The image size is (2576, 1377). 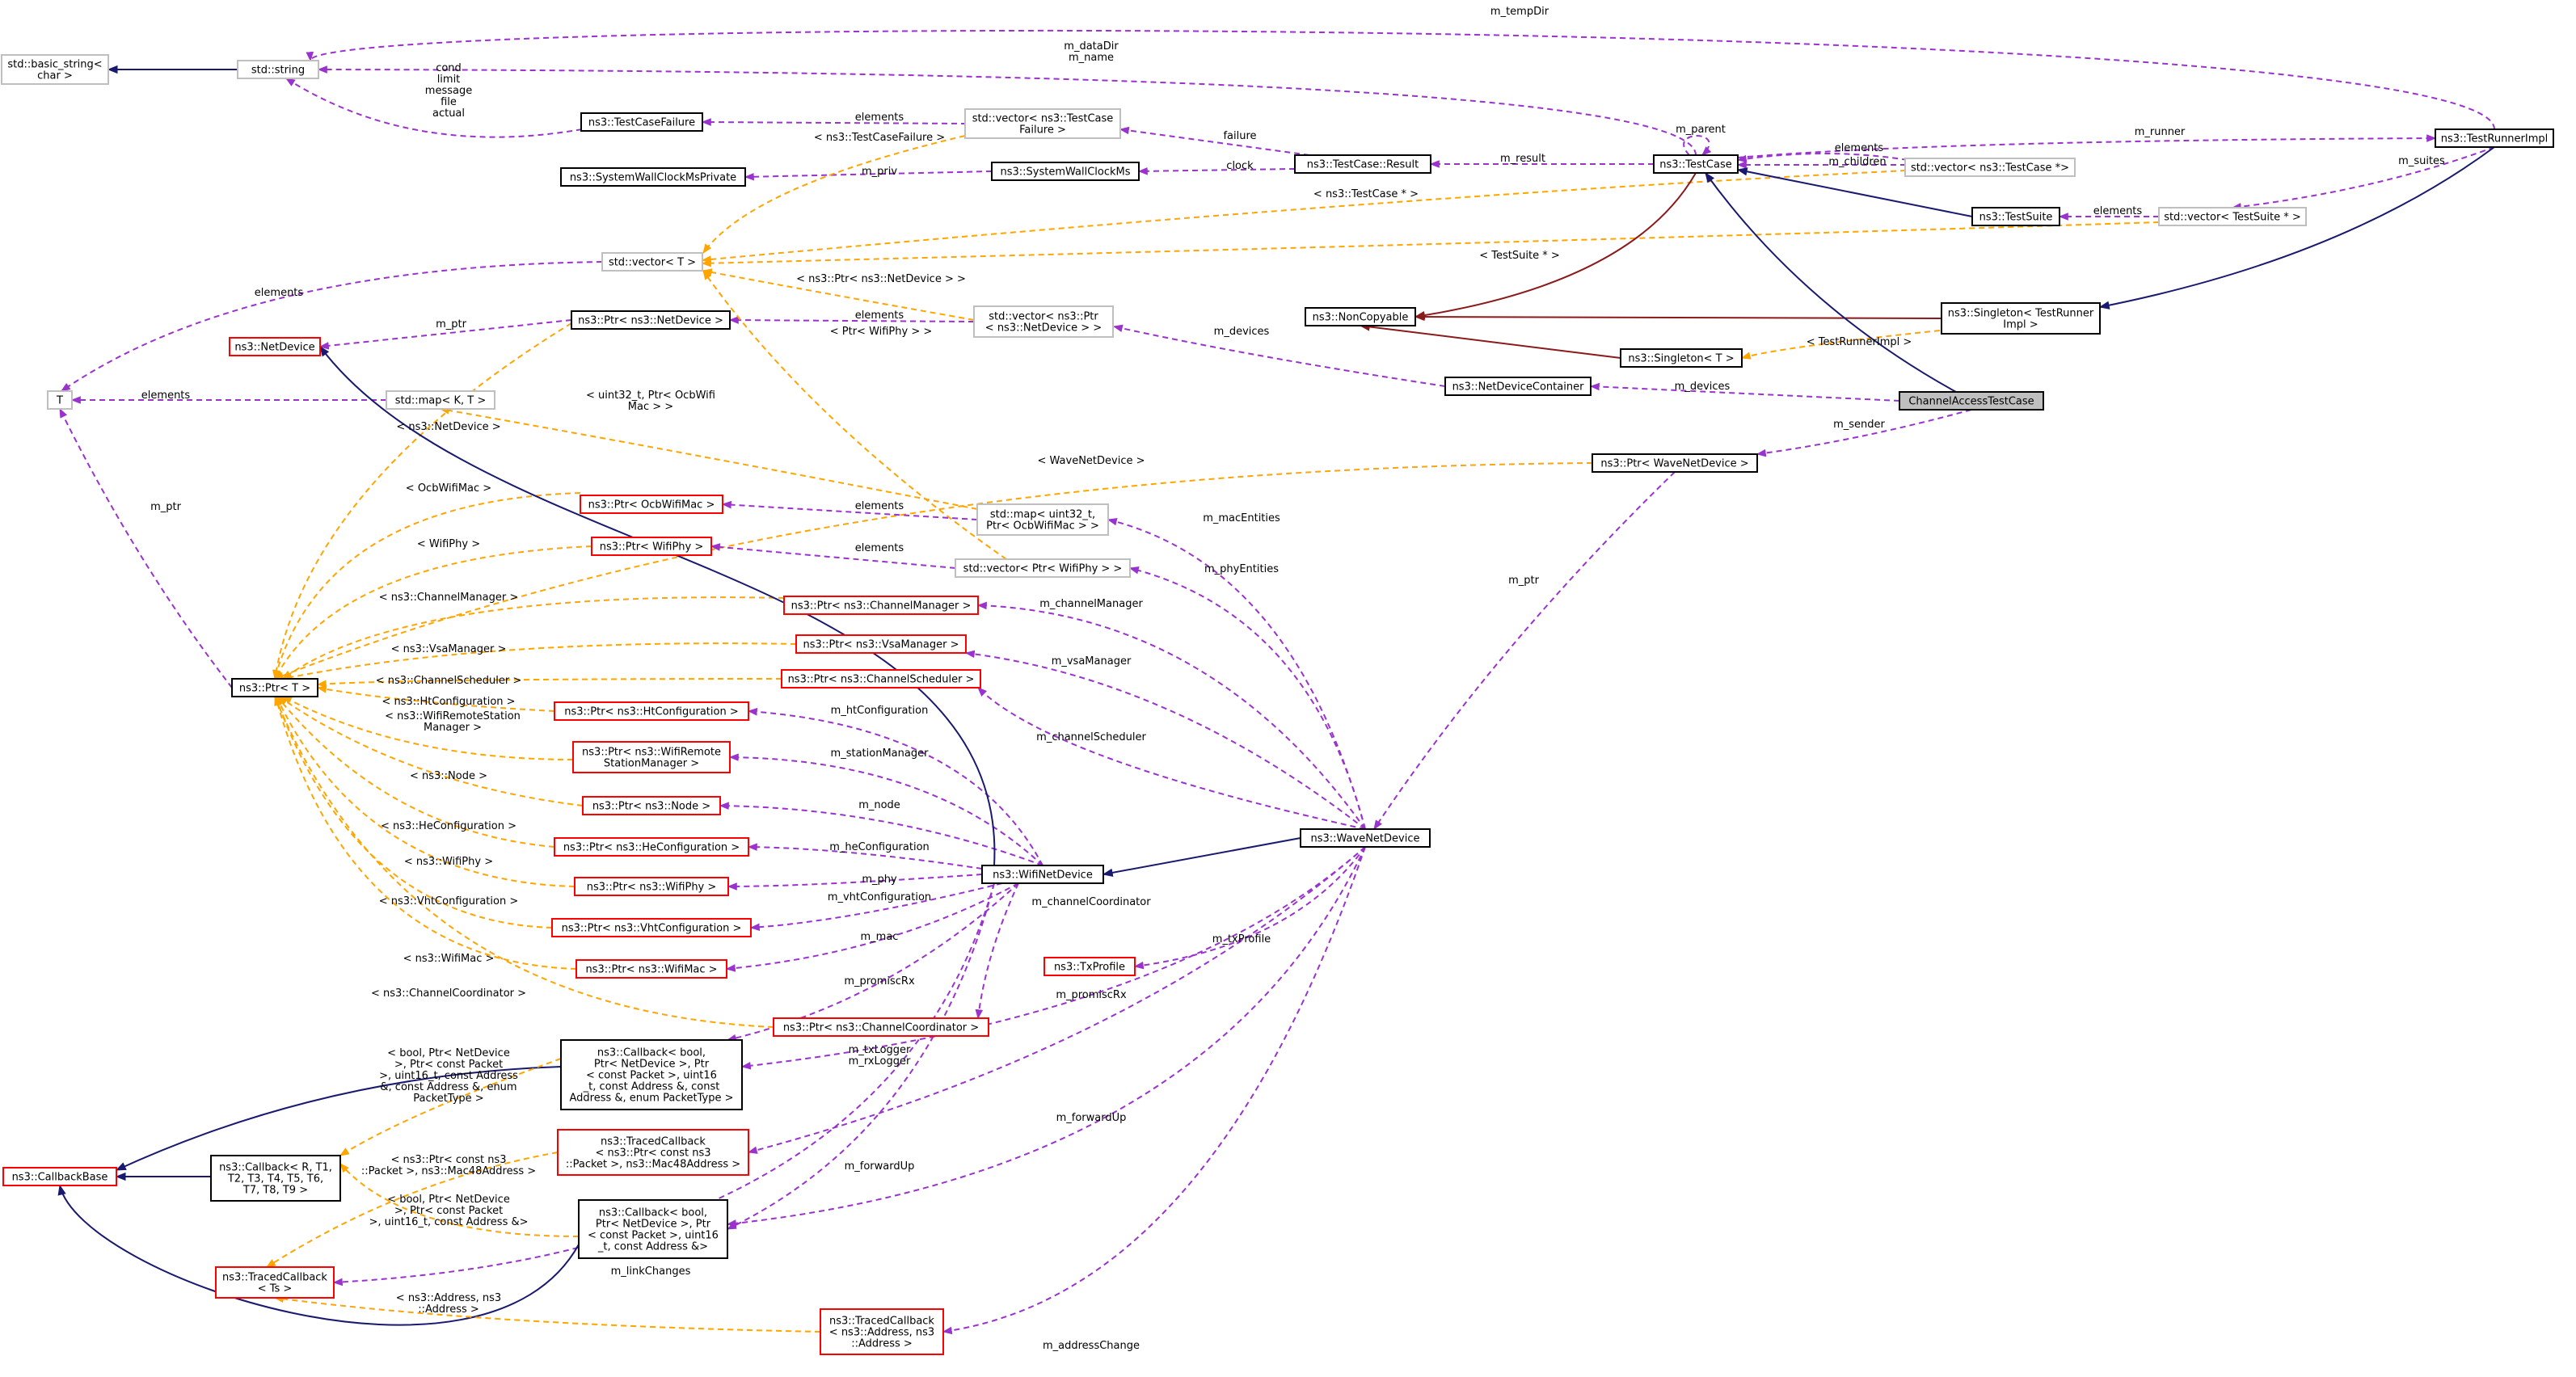 I want to click on node-ptr-wifimac: ns3::Ptr< ns3::WifiMac >, so click(x=651, y=969).